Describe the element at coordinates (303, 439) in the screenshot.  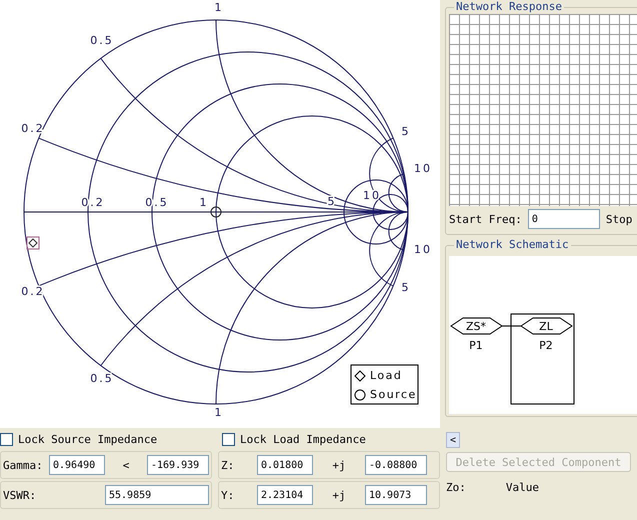
I see `checkbox-label: Lock Load Impedance` at that location.